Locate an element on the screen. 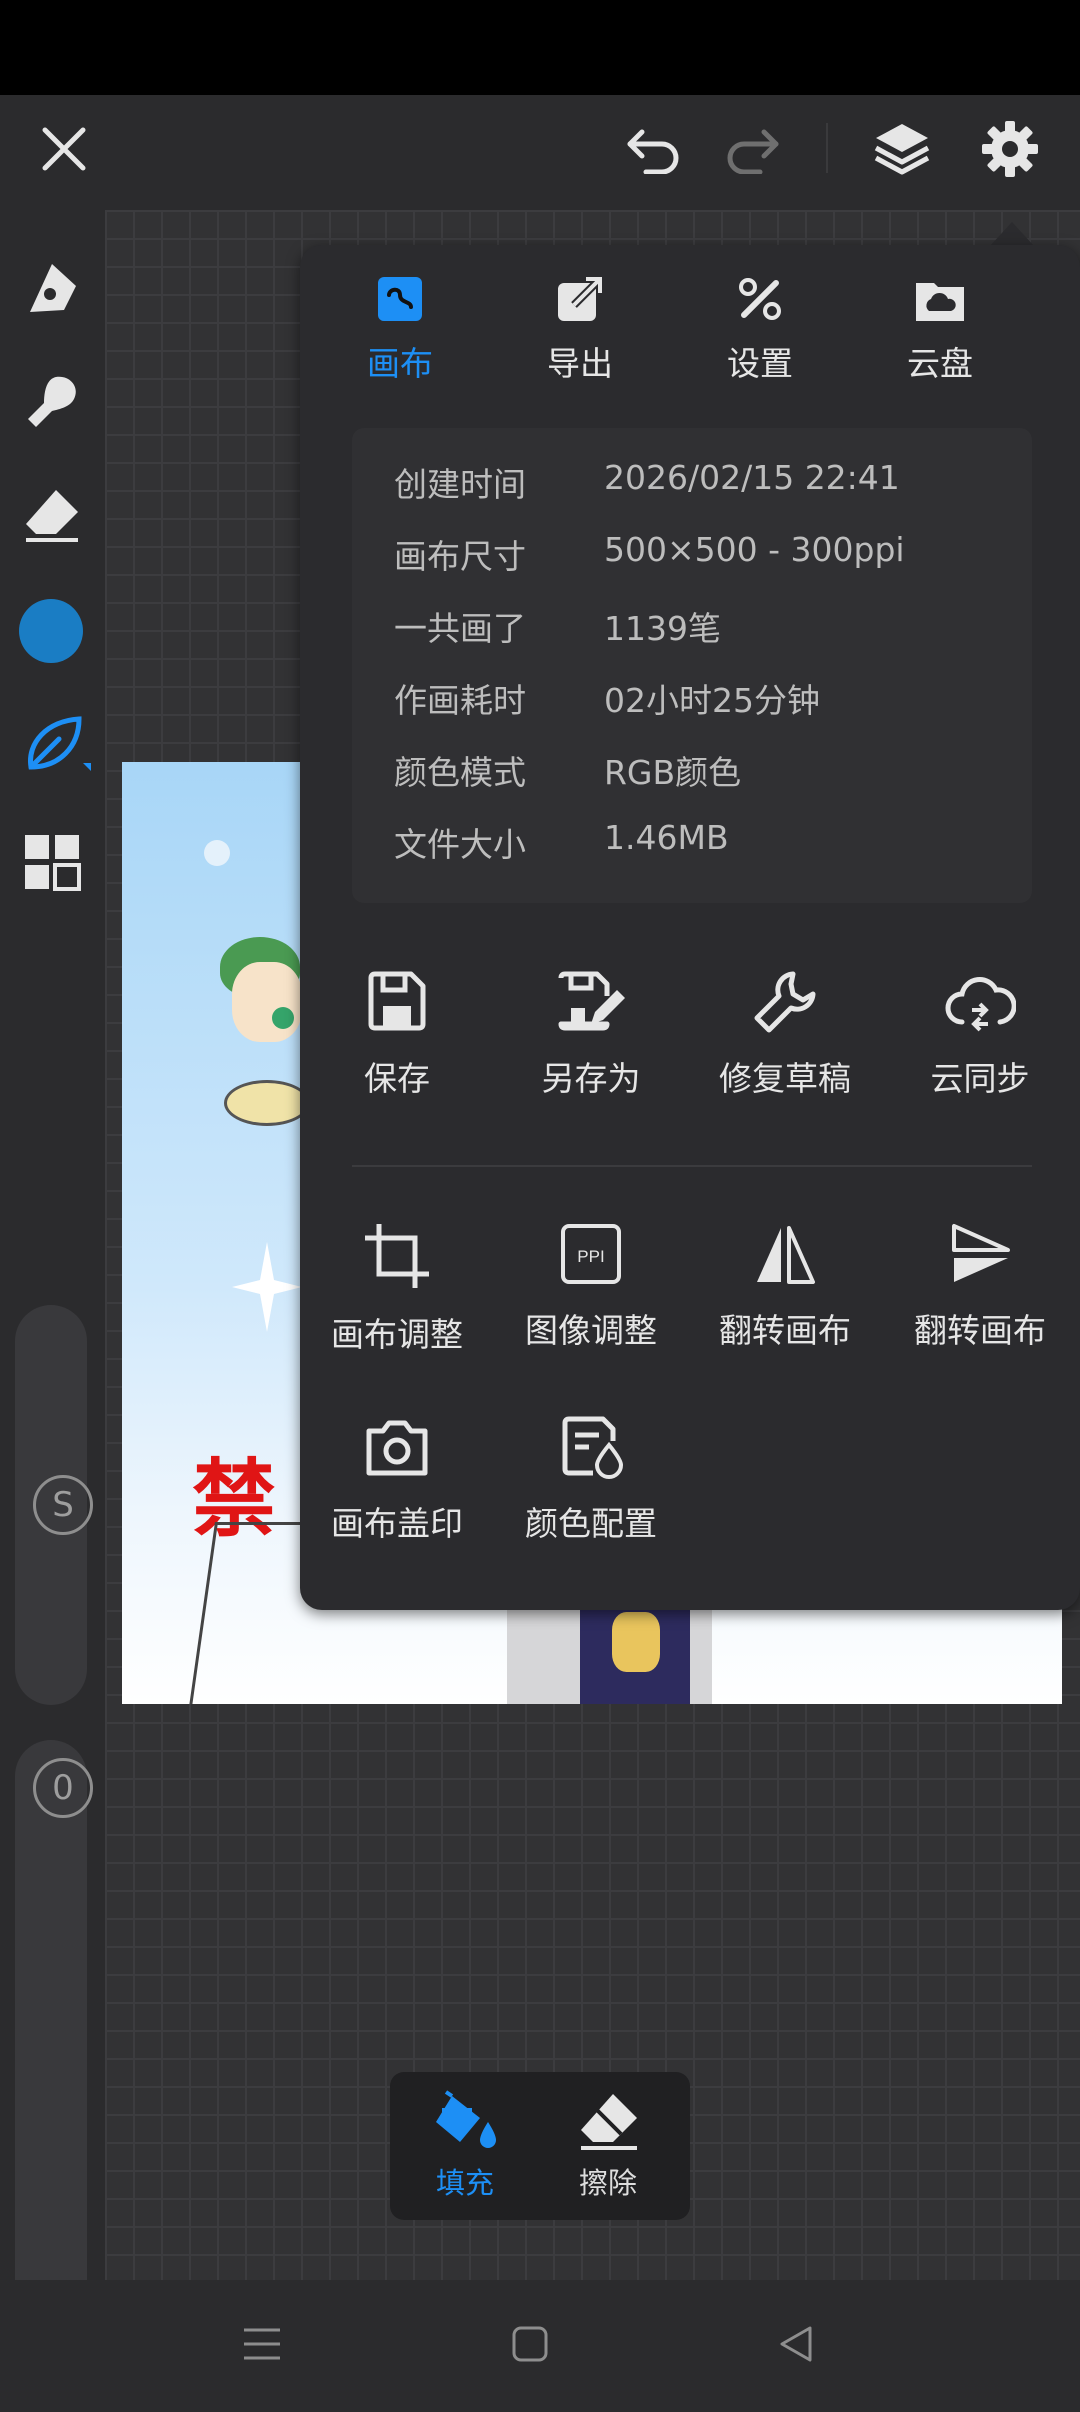  fill-label: 填充 is located at coordinates (464, 2183).